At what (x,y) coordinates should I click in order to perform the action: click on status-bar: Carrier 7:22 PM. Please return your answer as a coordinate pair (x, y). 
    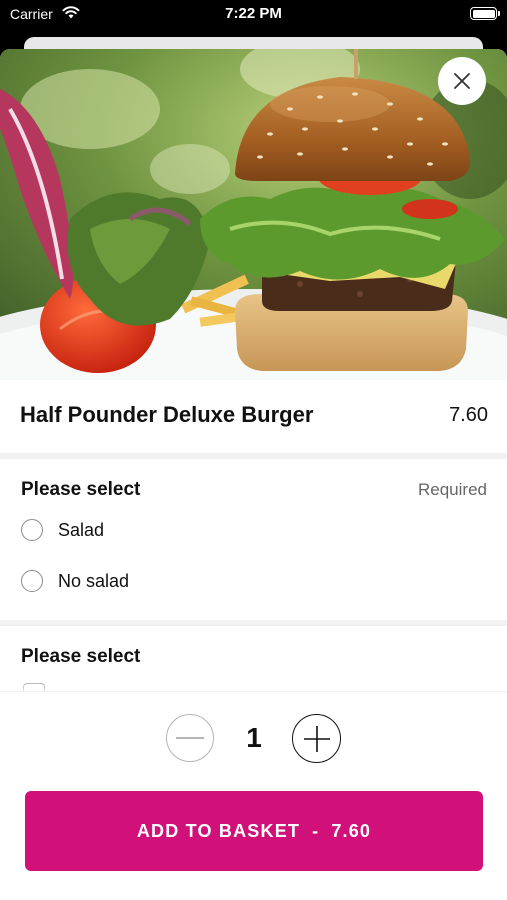
    Looking at the image, I should click on (253, 15).